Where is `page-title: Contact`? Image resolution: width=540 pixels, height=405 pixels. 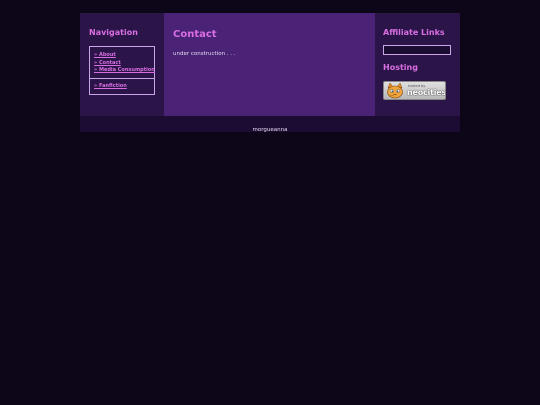
page-title: Contact is located at coordinates (195, 34).